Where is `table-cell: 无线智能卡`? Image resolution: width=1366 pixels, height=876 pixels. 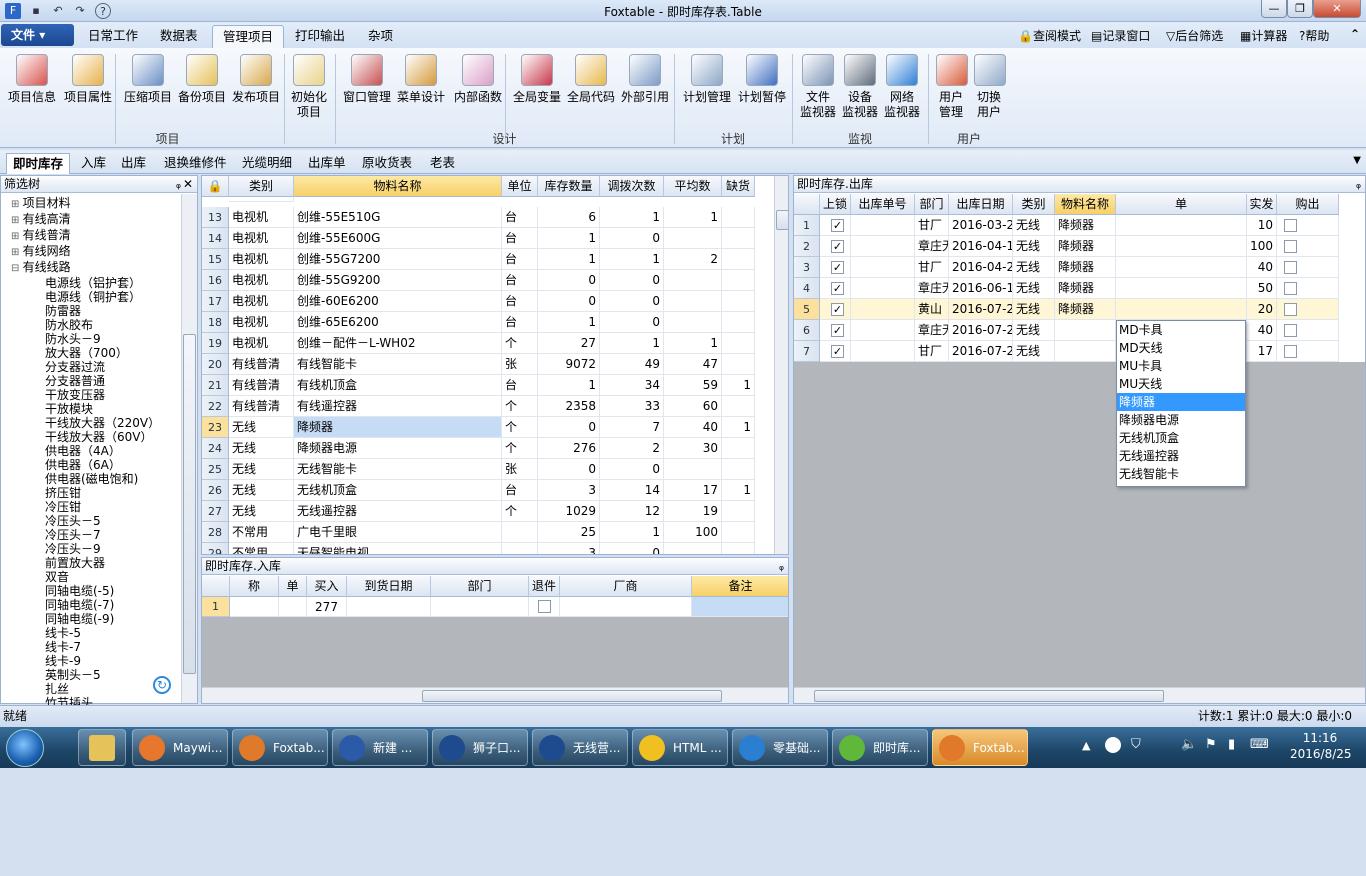 table-cell: 无线智能卡 is located at coordinates (398, 469).